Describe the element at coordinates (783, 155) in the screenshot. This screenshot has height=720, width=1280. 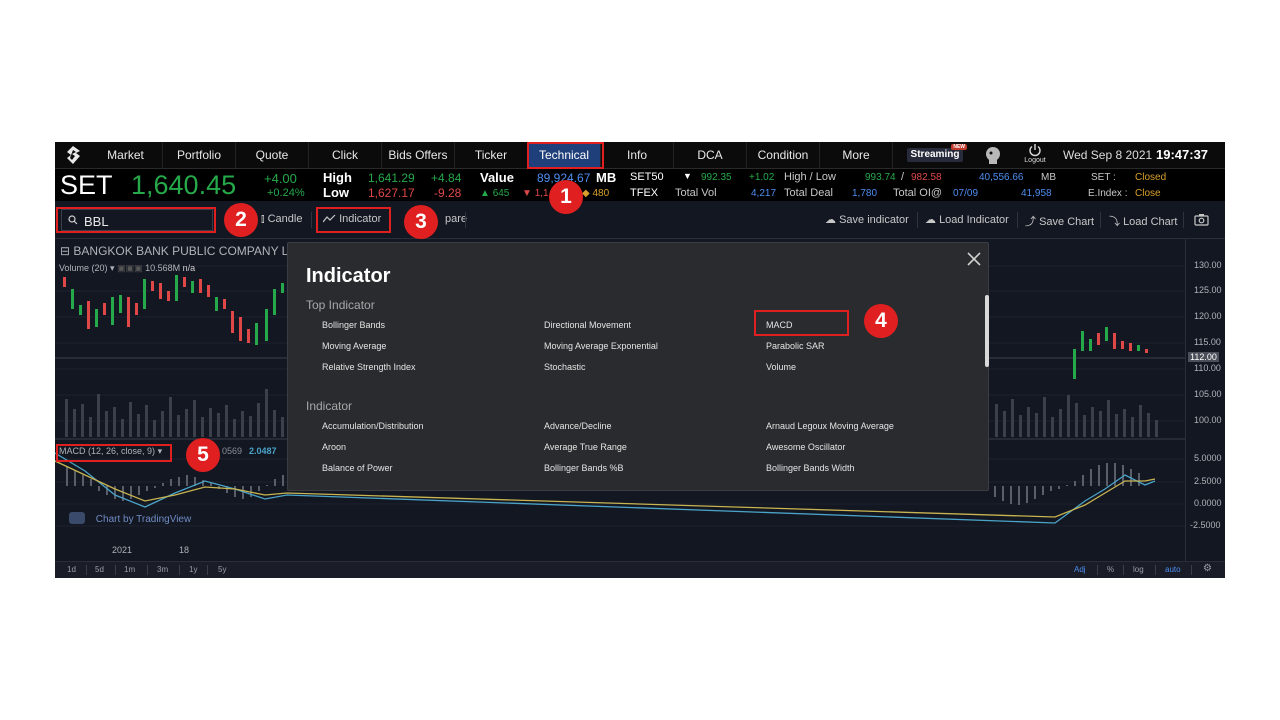
I see `nav-condition: Condition` at that location.